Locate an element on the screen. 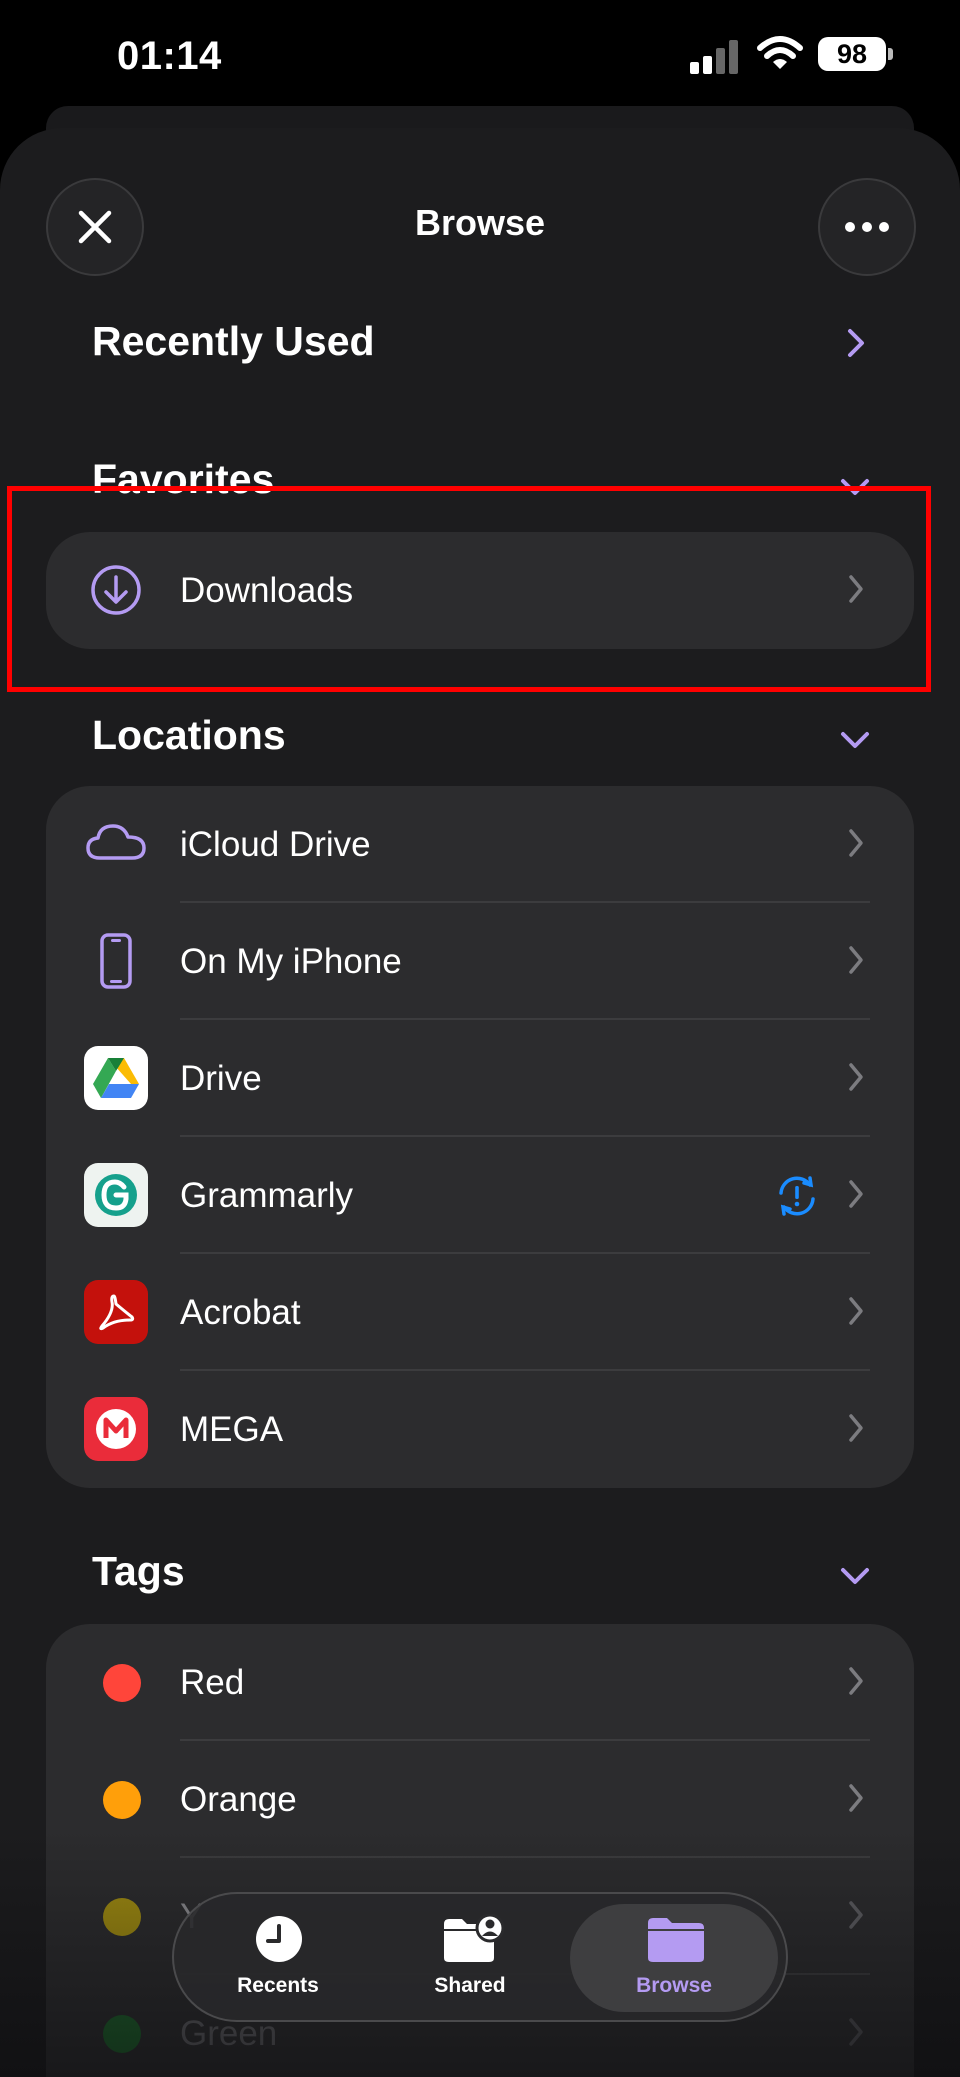  location-item-grammarly: Grammarly is located at coordinates (480, 1195).